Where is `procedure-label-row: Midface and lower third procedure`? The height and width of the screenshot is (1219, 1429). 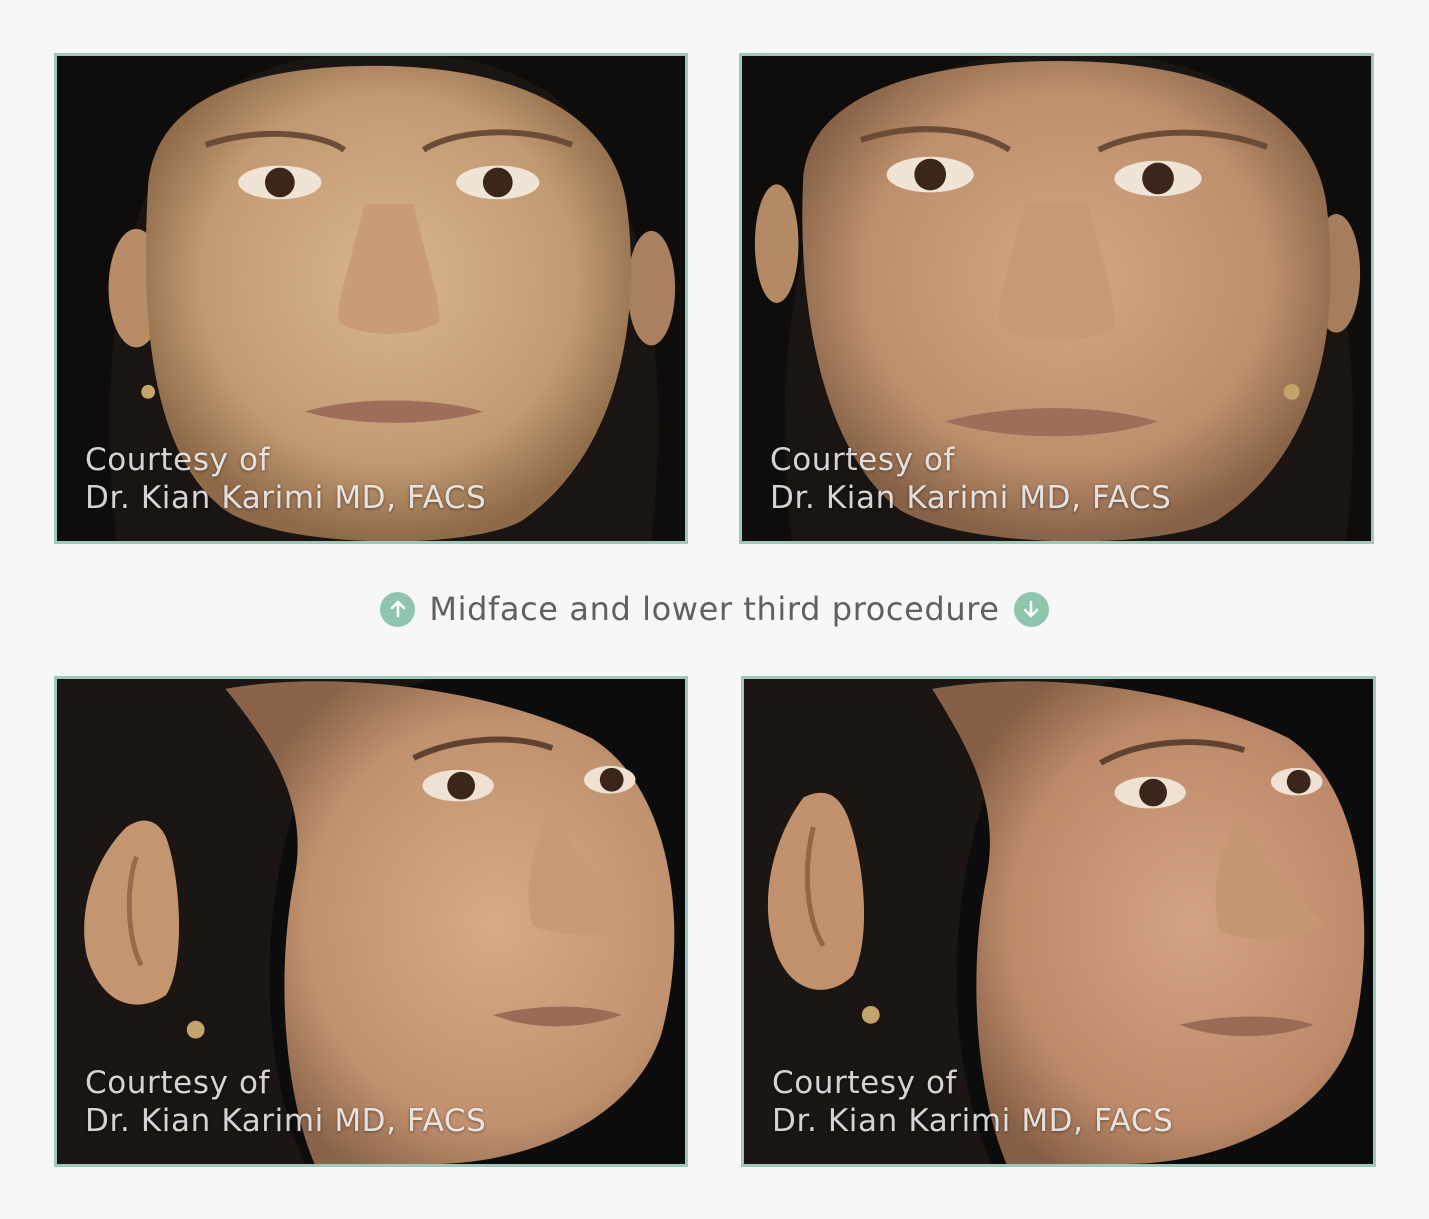
procedure-label-row: Midface and lower third procedure is located at coordinates (714, 609).